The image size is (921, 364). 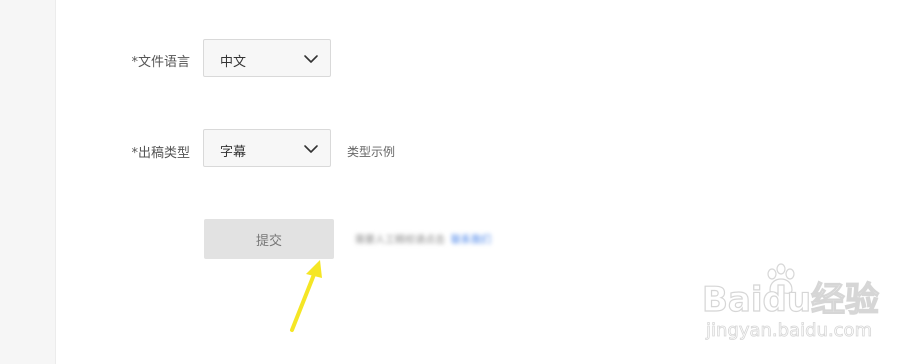 I want to click on left-sidebar-strip, so click(x=28, y=182).